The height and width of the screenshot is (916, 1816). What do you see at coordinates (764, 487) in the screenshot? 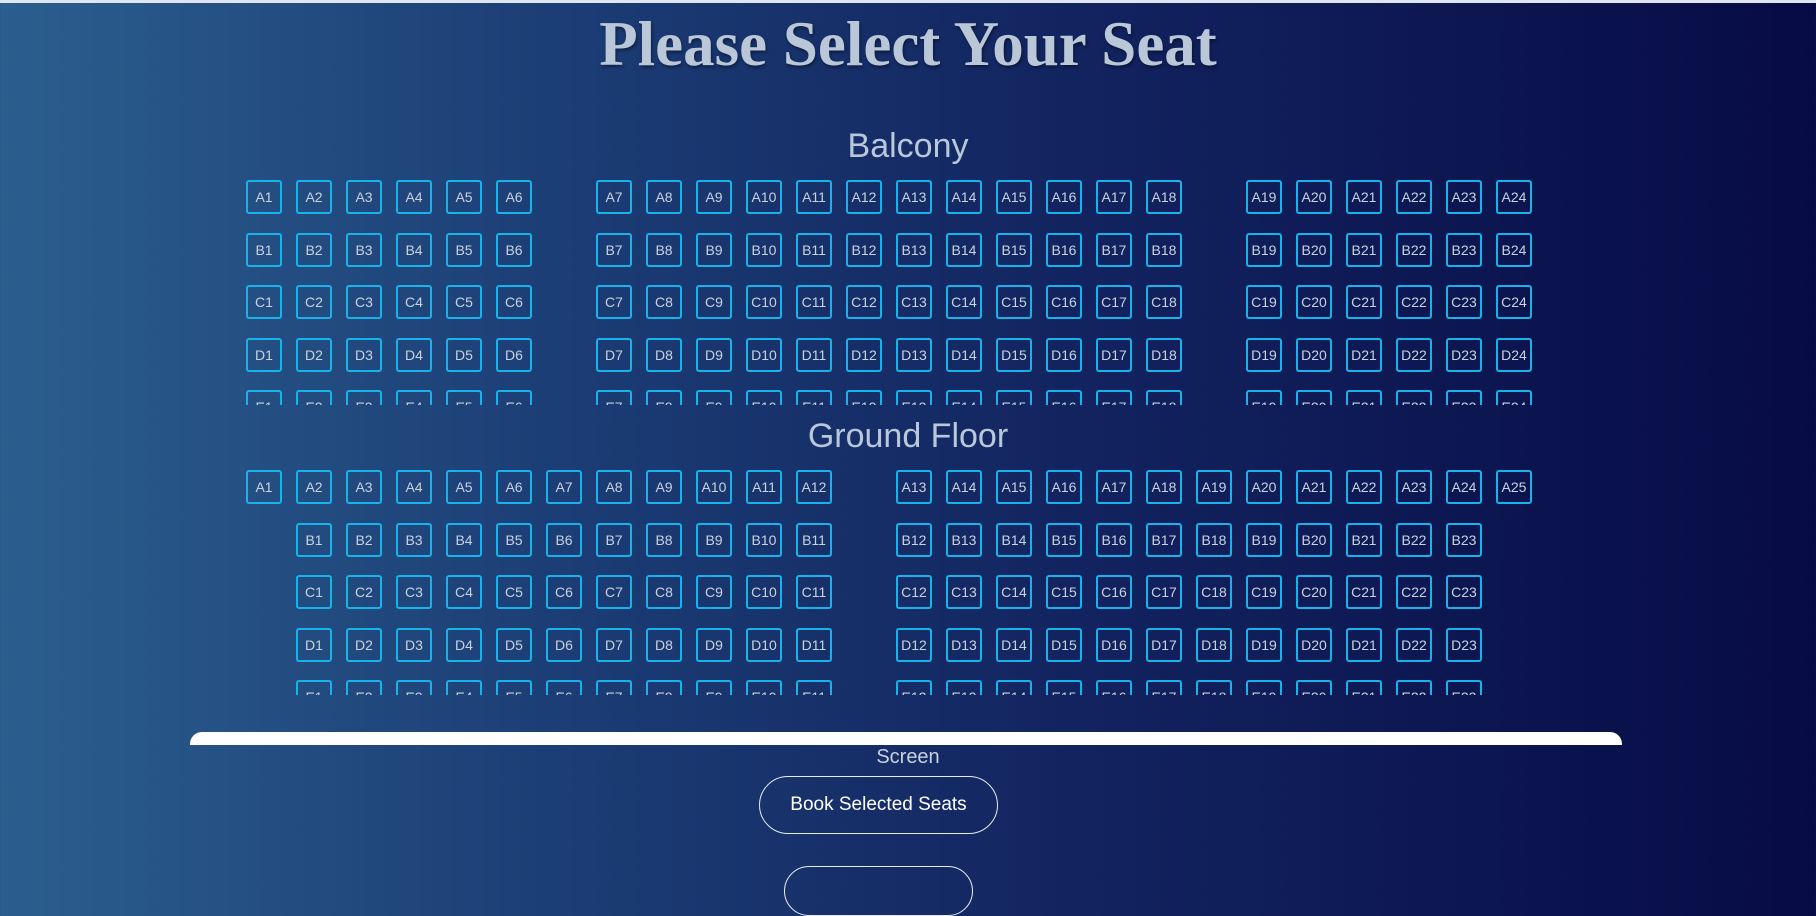
I see `ground-floor-seat-A11: A11` at bounding box center [764, 487].